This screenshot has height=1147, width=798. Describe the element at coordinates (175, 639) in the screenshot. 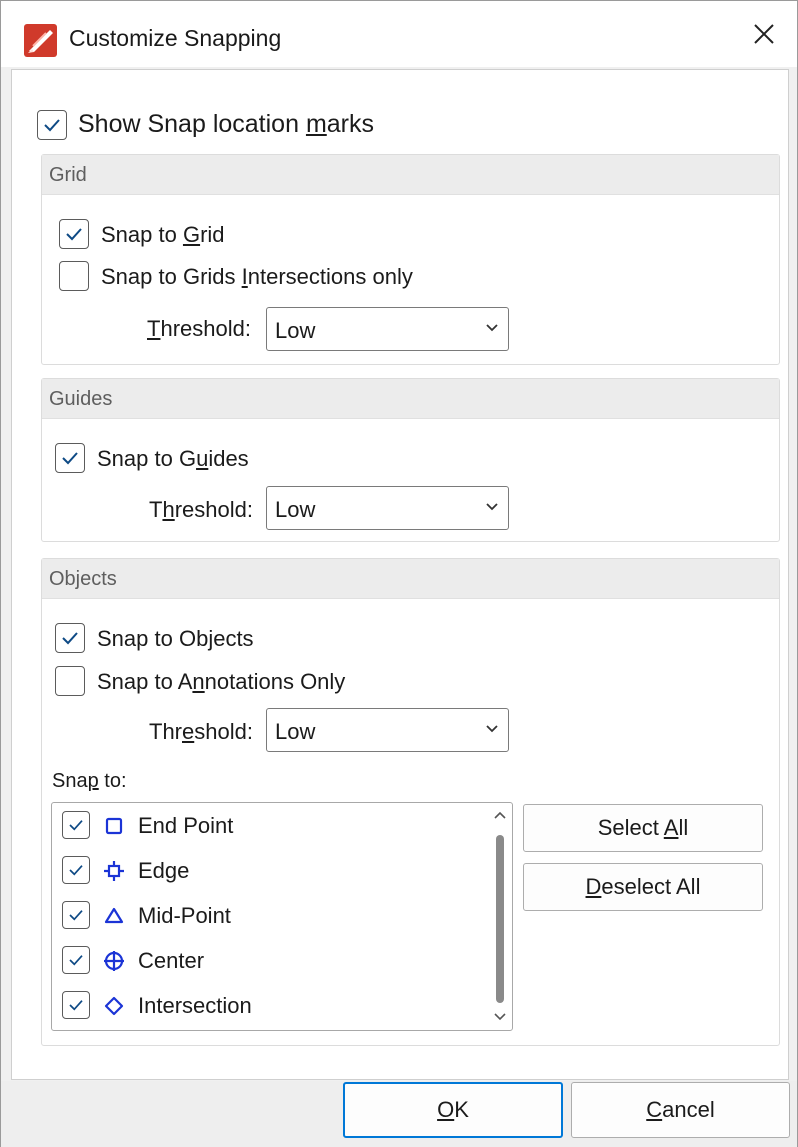

I see `snap-to-objects-label: Snap to Objects` at that location.